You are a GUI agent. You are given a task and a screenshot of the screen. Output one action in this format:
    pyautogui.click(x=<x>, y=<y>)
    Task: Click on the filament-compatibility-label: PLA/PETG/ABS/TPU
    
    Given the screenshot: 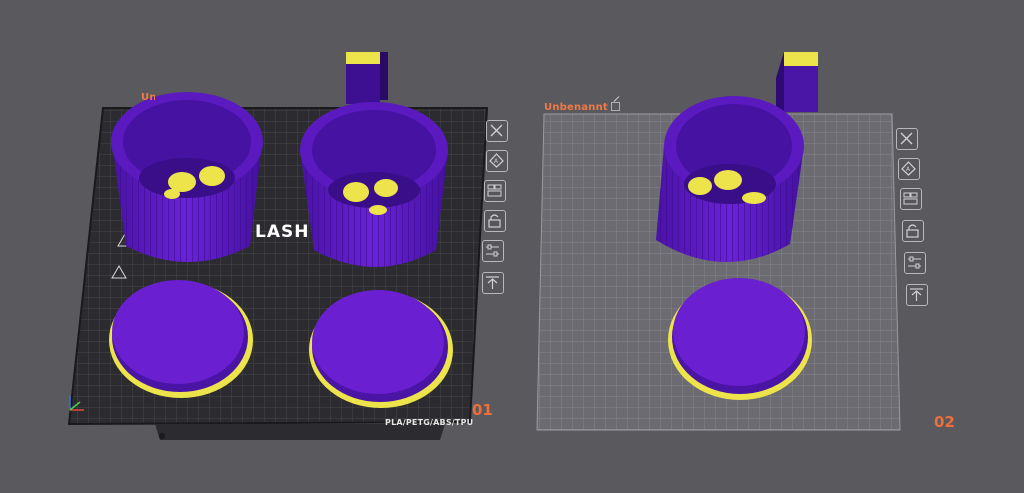 What is the action you would take?
    pyautogui.click(x=429, y=422)
    